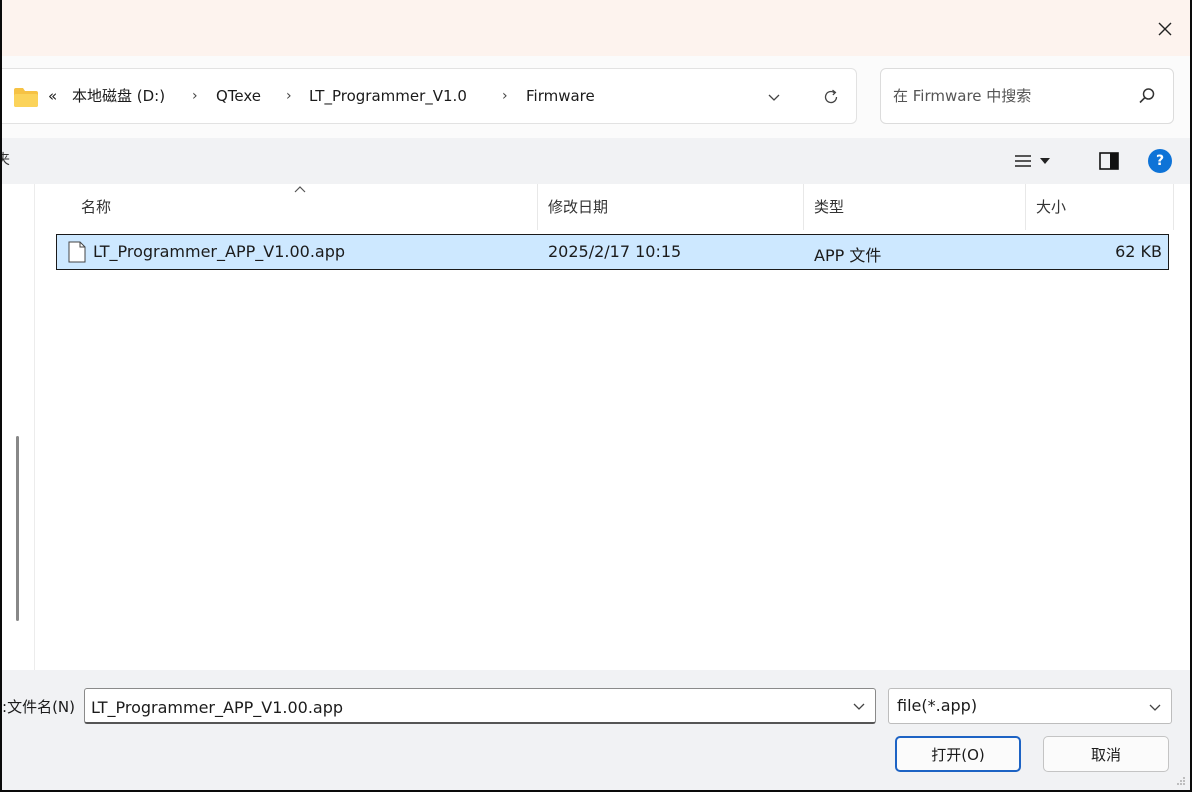 This screenshot has width=1192, height=792. What do you see at coordinates (26, 97) in the screenshot?
I see `folder-icon` at bounding box center [26, 97].